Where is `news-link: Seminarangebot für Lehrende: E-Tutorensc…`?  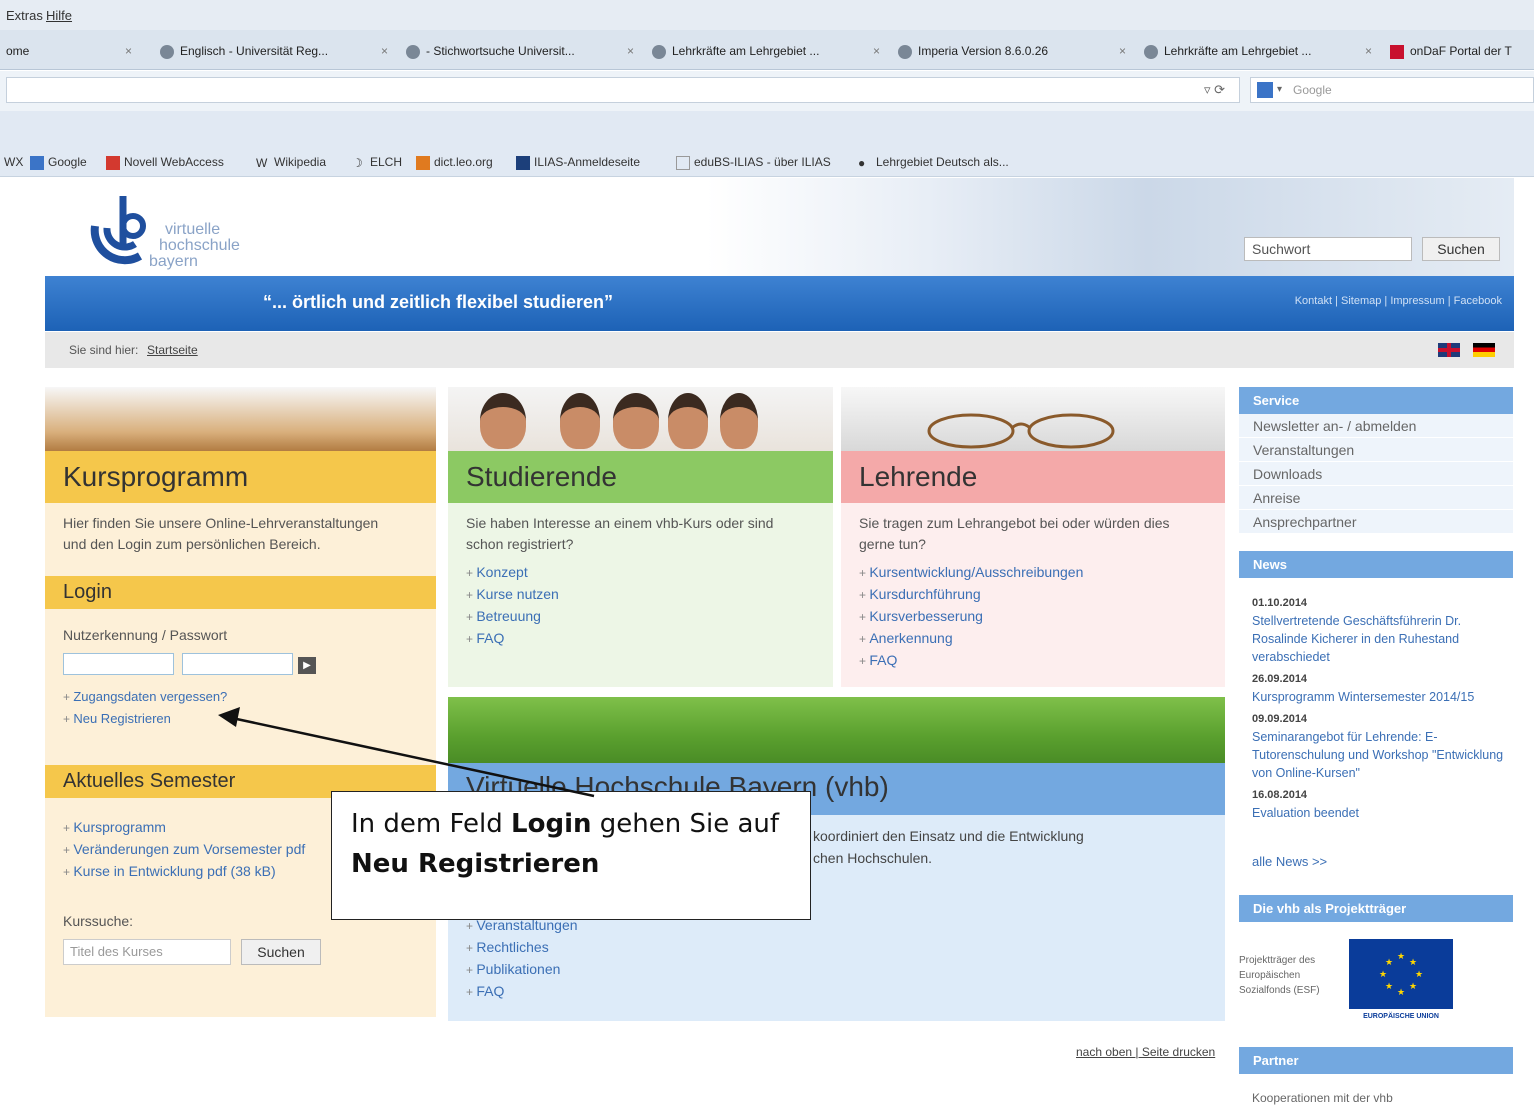
news-link: Seminarangebot für Lehrende: E-Tutorensc… is located at coordinates (1382, 755).